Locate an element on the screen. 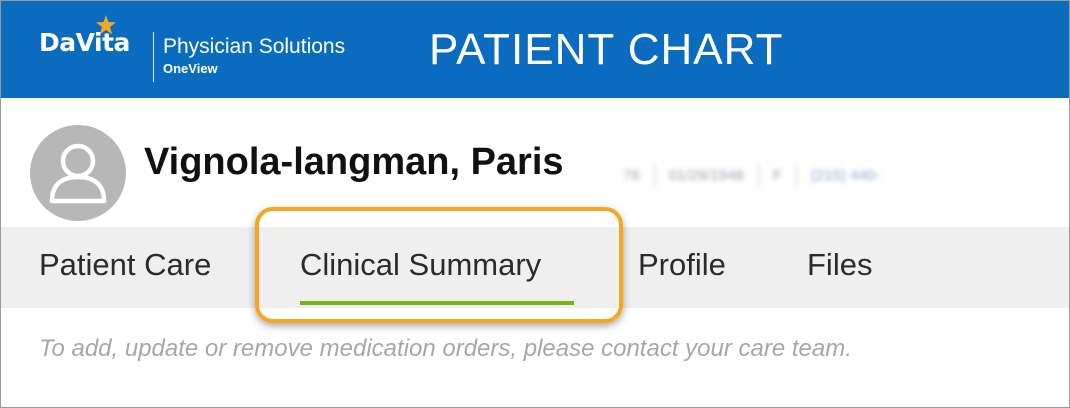  star-icon is located at coordinates (106, 25).